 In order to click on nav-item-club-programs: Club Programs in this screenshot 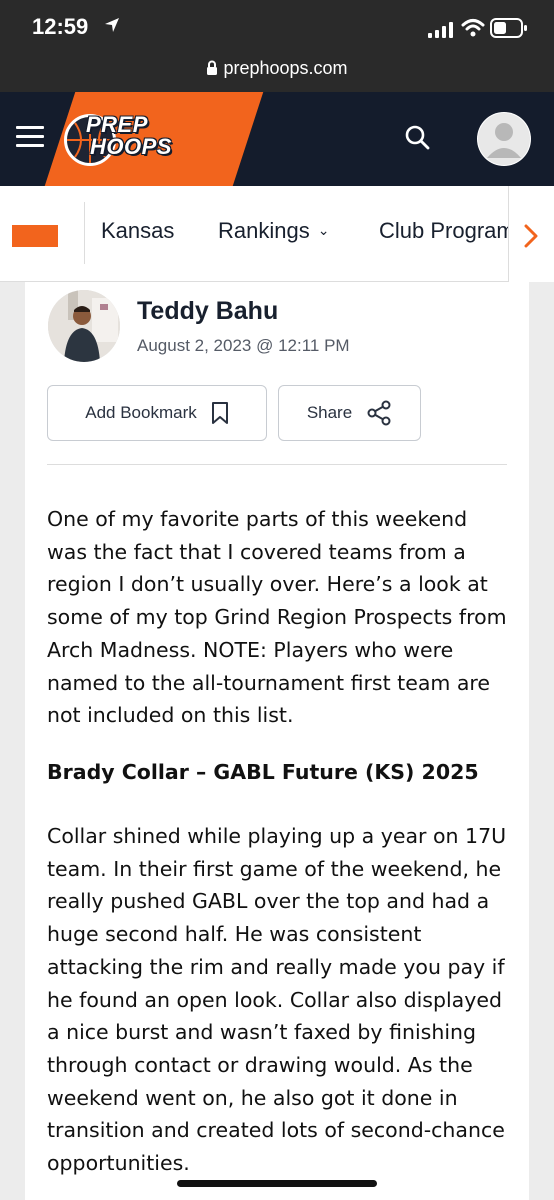, I will do `click(439, 232)`.